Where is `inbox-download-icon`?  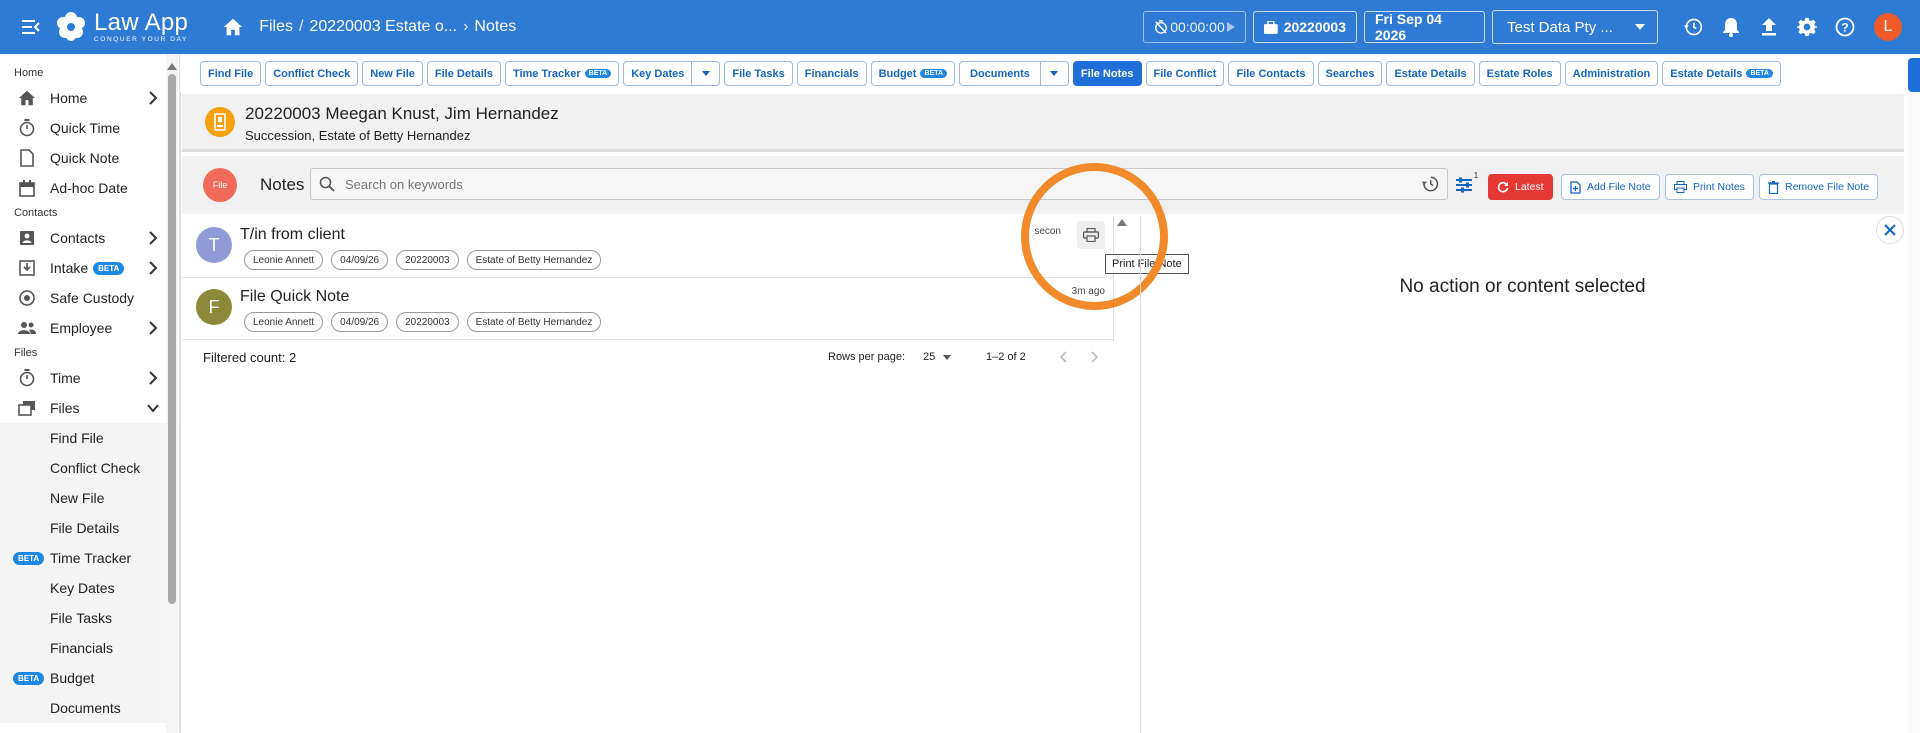 inbox-download-icon is located at coordinates (27, 268).